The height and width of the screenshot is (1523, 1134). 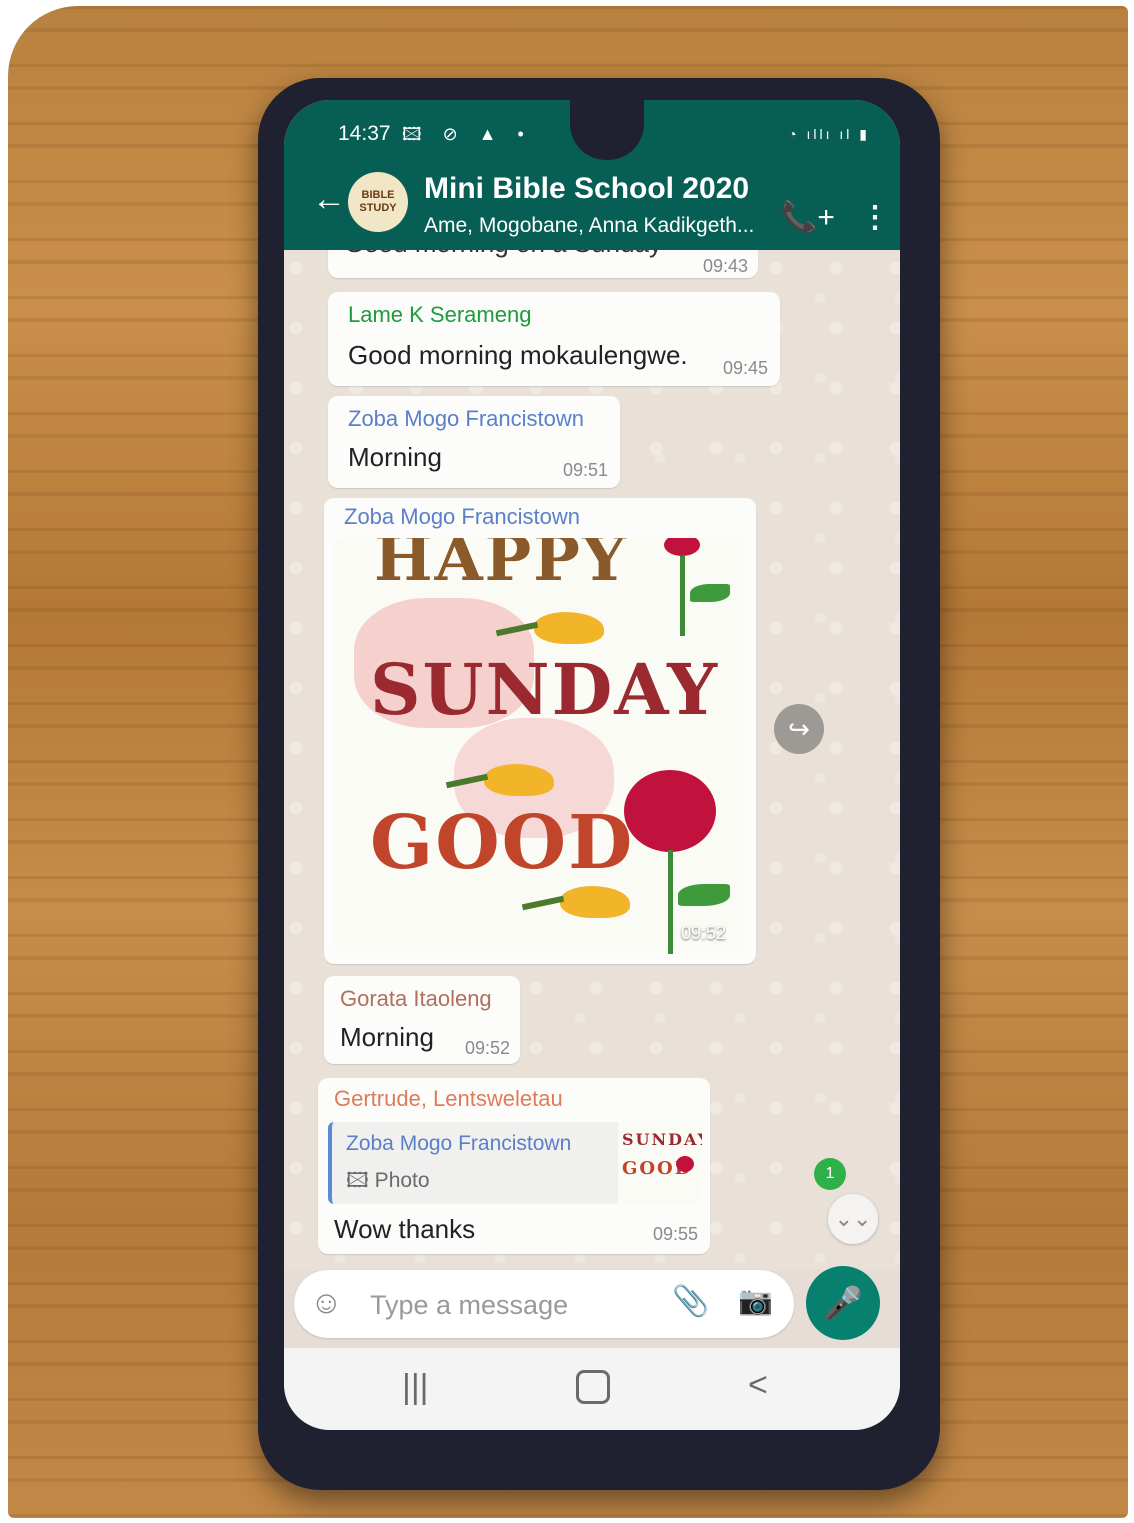 I want to click on group-avatar: BIBLE STUDY, so click(x=378, y=202).